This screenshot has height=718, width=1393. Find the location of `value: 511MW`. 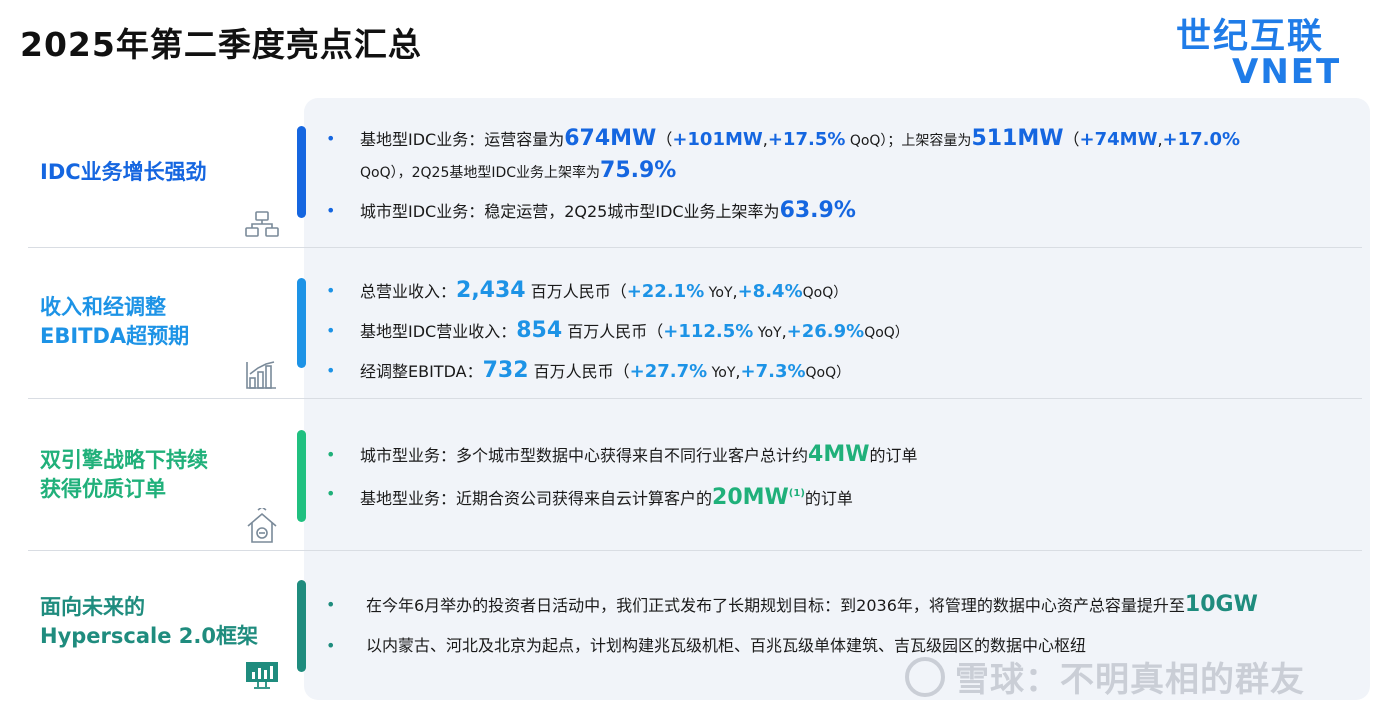

value: 511MW is located at coordinates (1017, 138).